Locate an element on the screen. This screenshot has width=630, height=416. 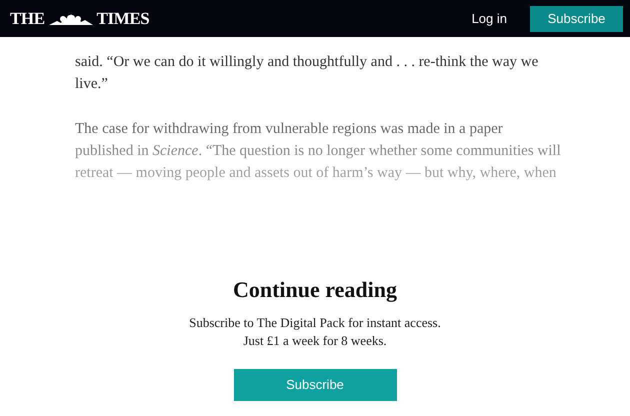
article-paragraph: said. “Or we can do it willingly and thoughtfully and . . . re-think the way we live.” is located at coordinates (307, 73).